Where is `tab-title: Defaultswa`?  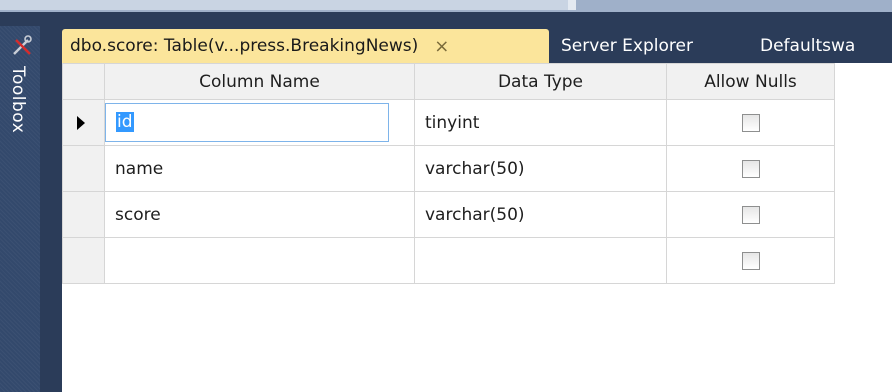 tab-title: Defaultswa is located at coordinates (808, 46).